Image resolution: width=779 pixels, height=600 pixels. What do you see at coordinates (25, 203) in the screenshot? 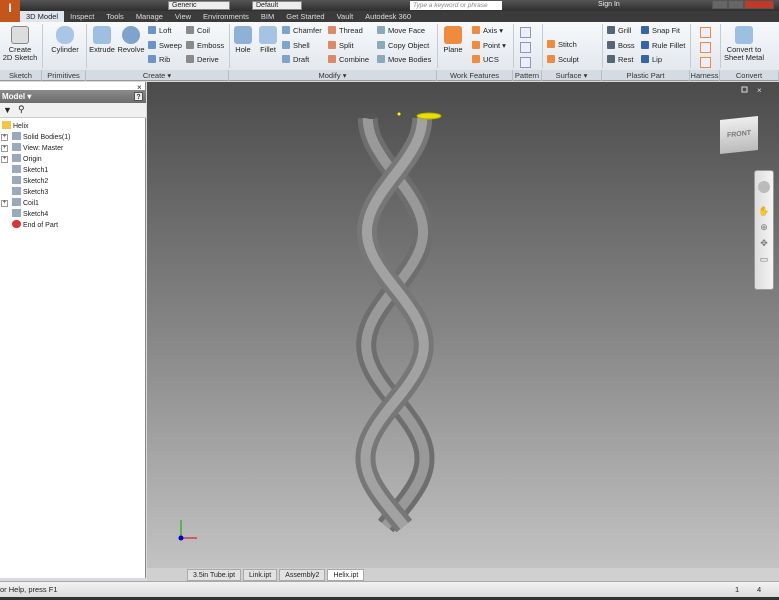
I see `browser-node: Coil1` at bounding box center [25, 203].